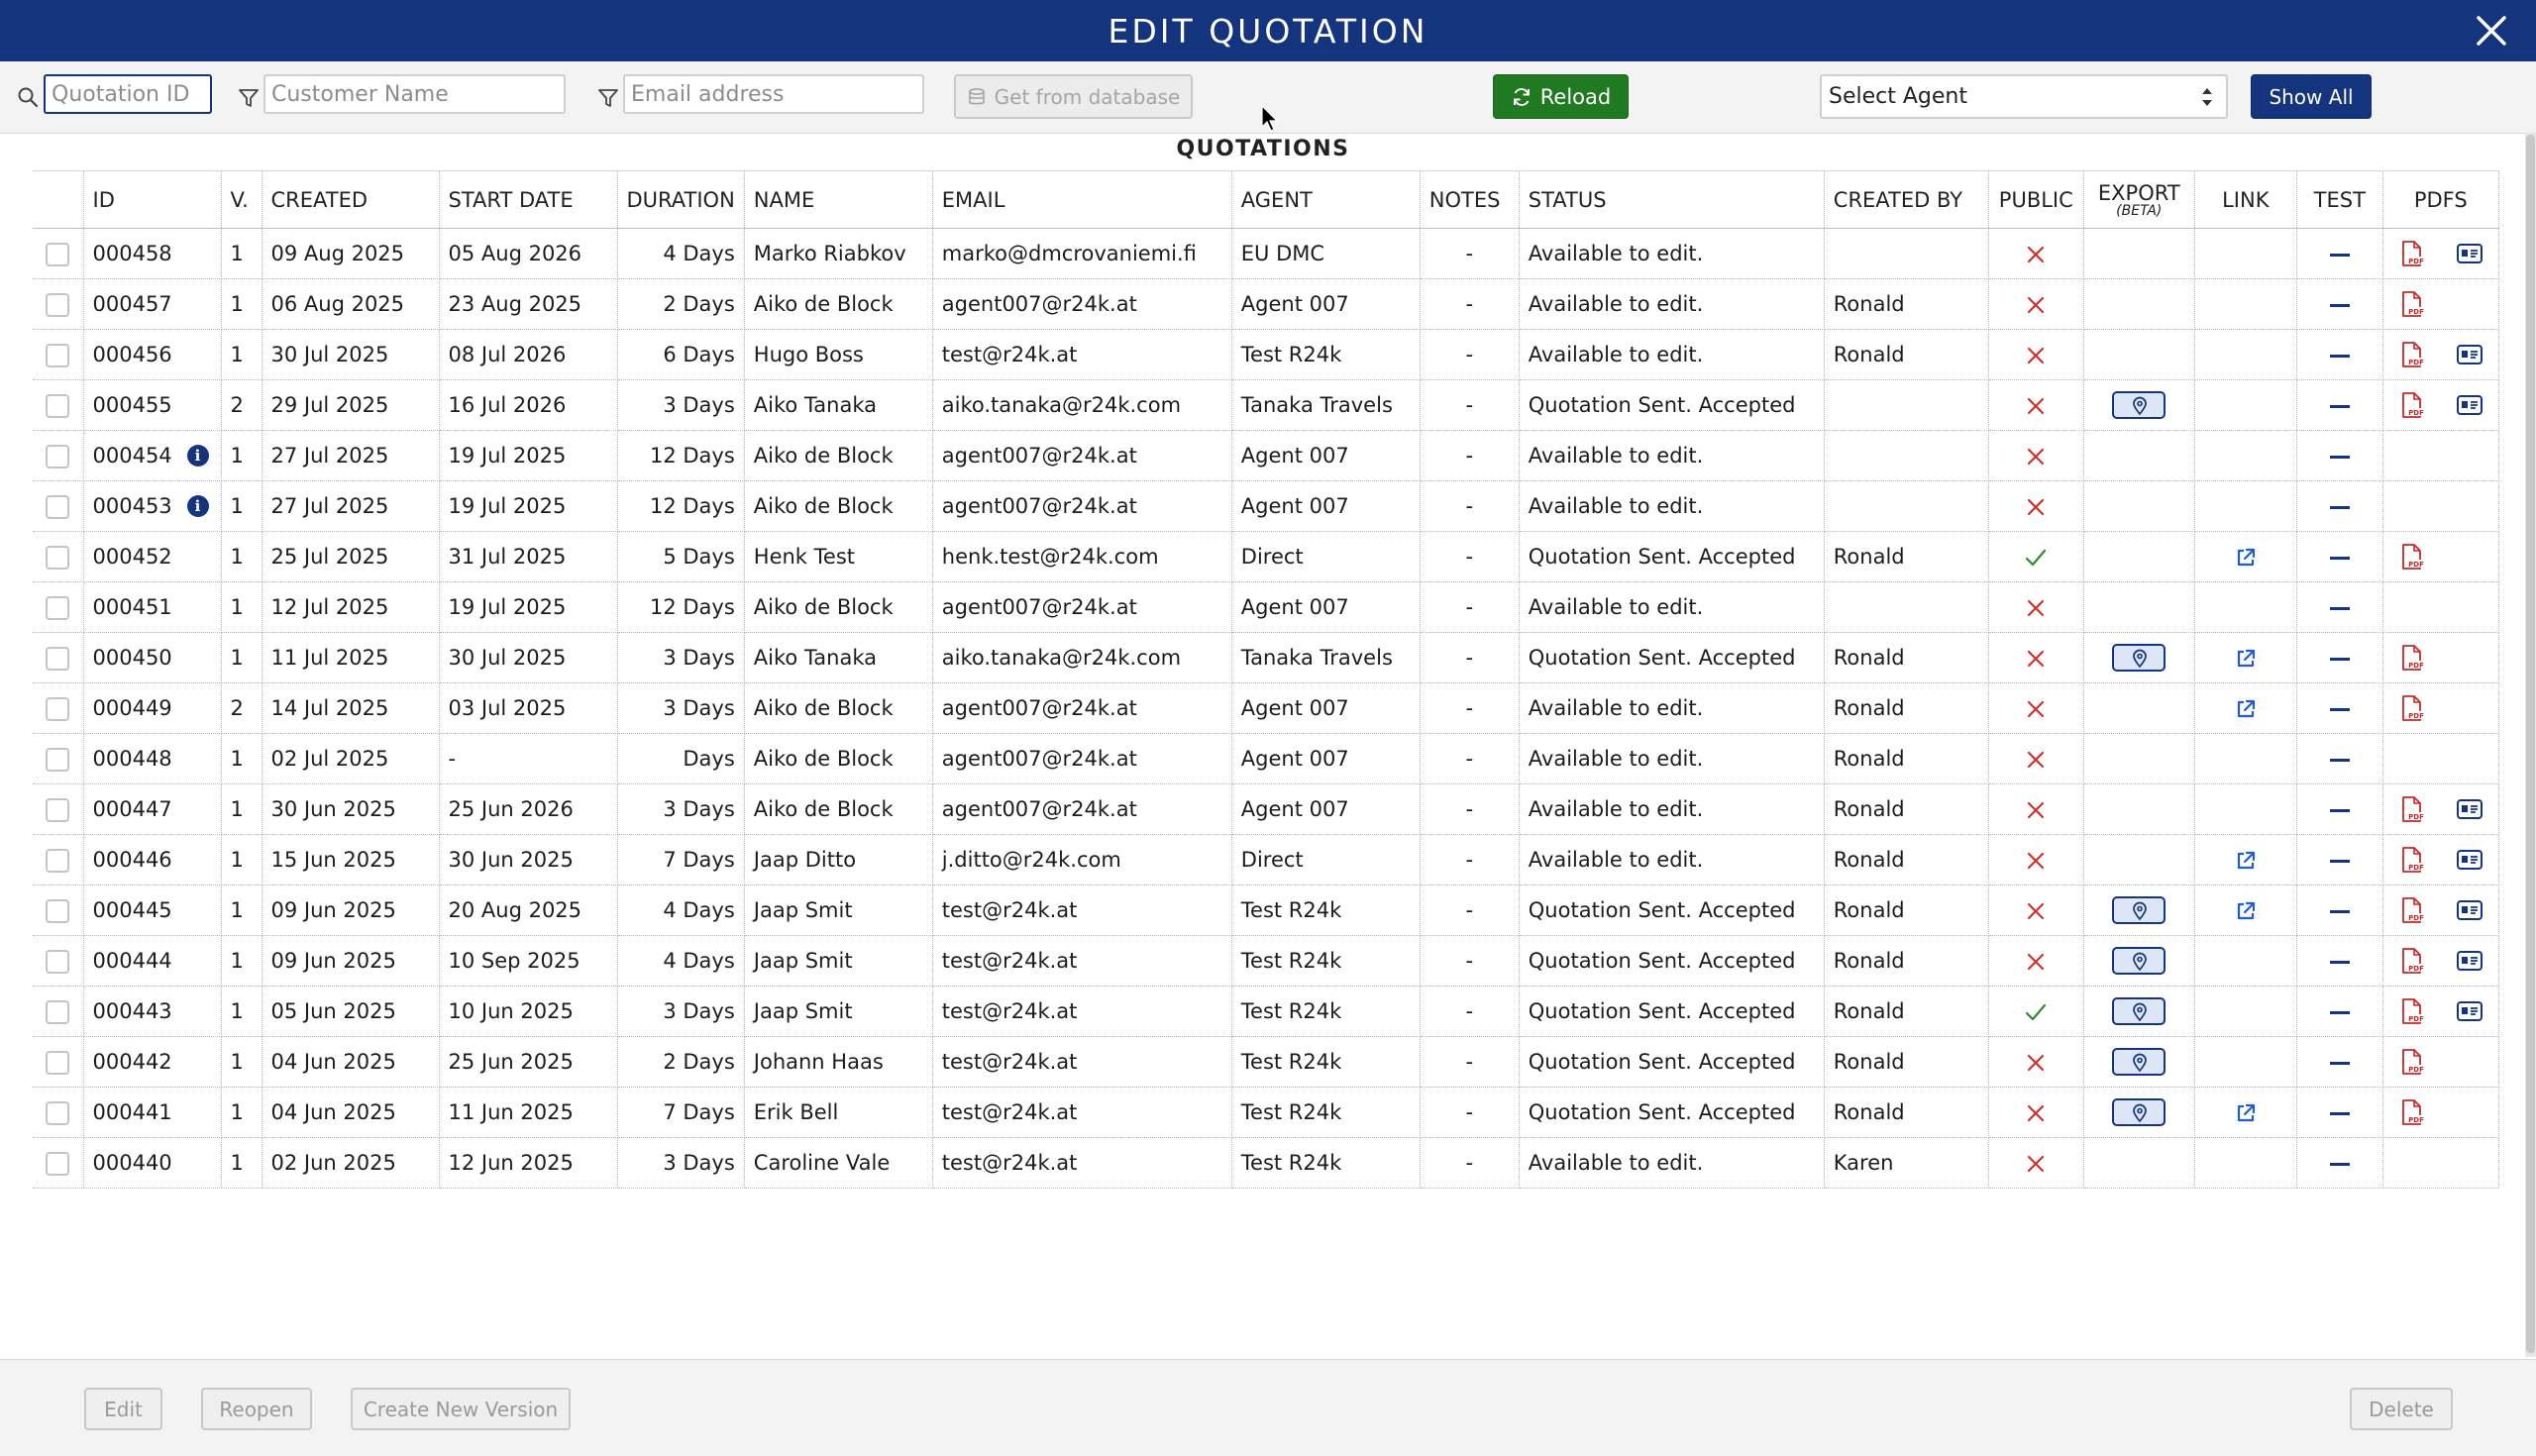  Describe the element at coordinates (2311, 96) in the screenshot. I see `show-all-button: Show All` at that location.